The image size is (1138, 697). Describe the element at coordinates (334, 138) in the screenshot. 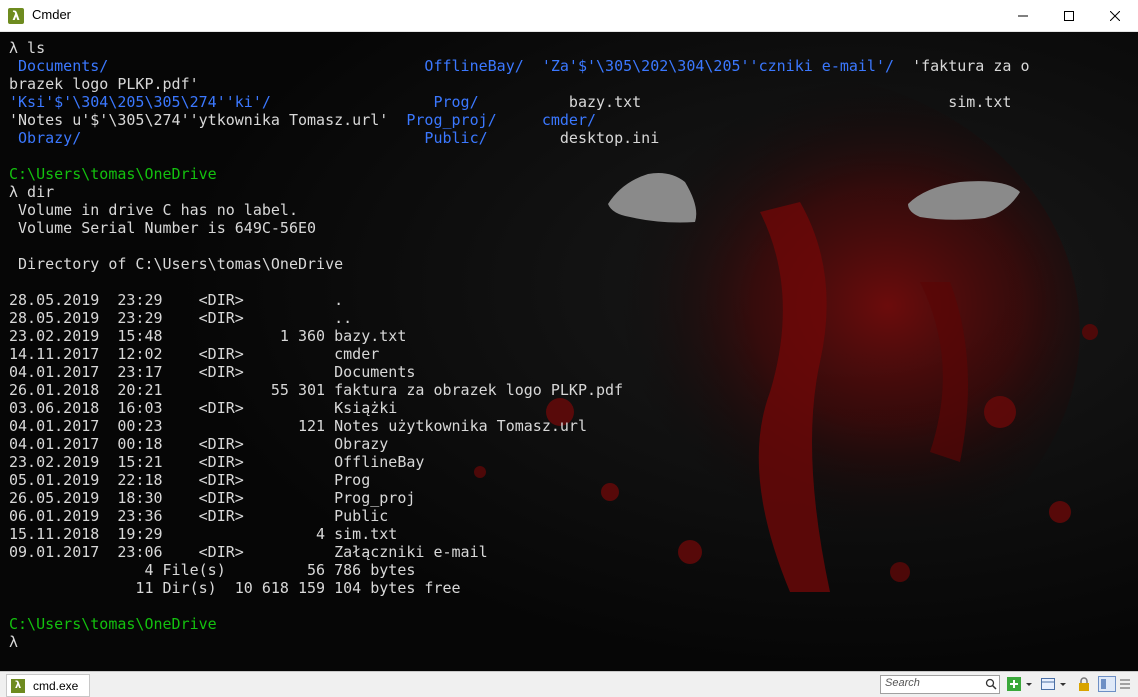

I see `terminal-line: Obrazy/ Public/ desktop.ini` at that location.